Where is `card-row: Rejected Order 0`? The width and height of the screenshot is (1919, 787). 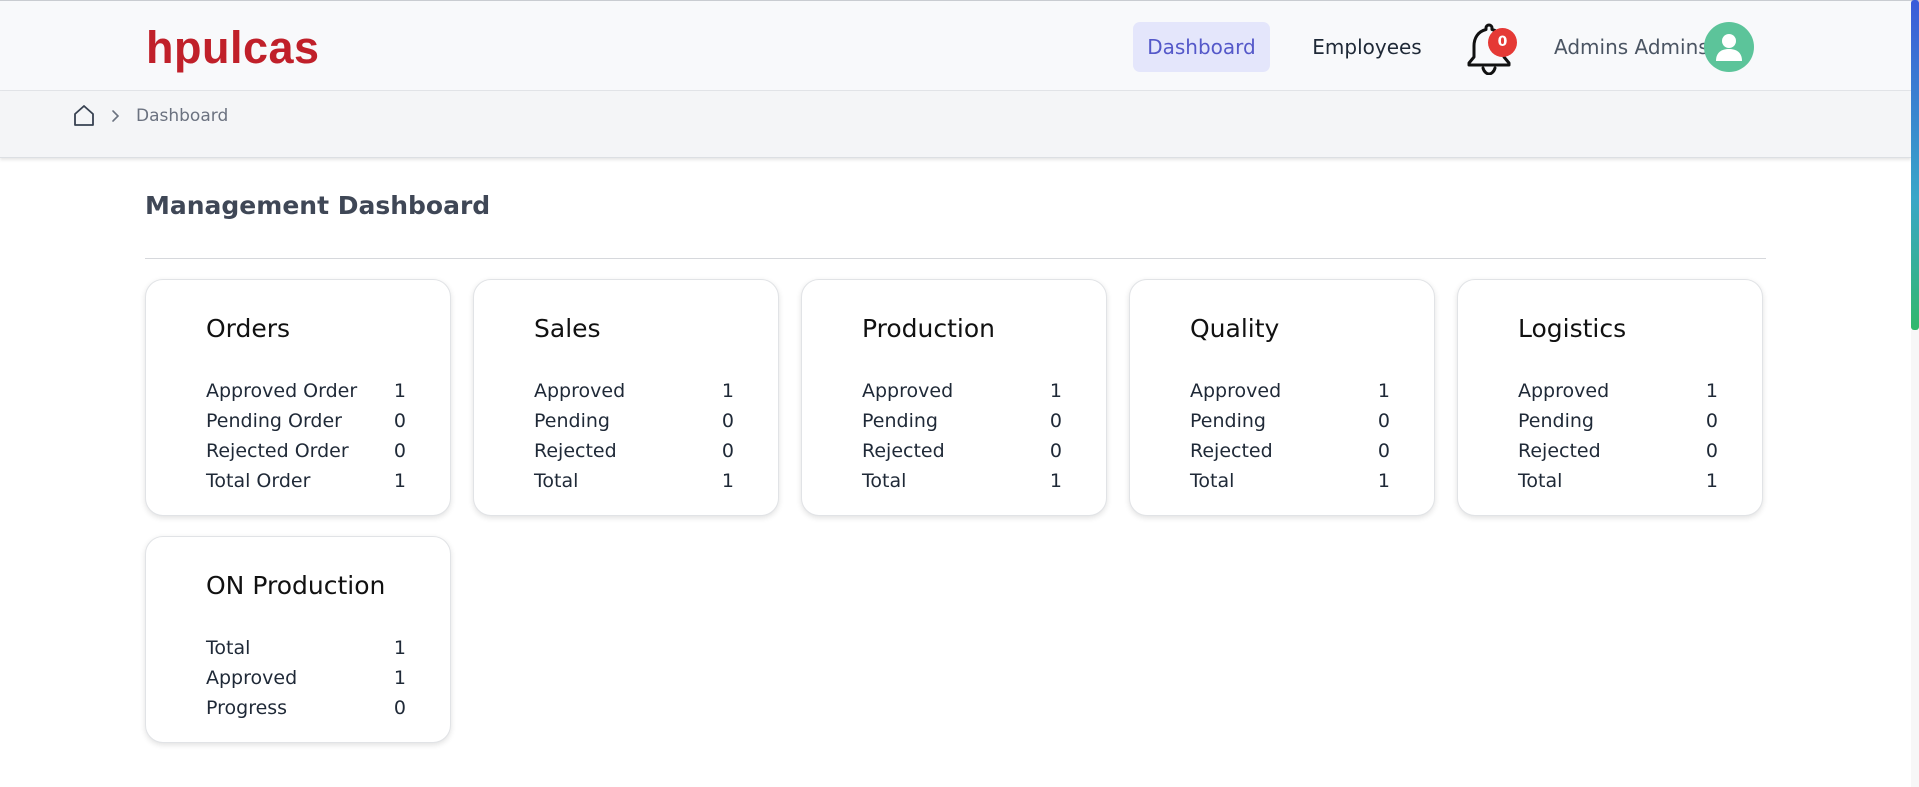
card-row: Rejected Order 0 is located at coordinates (306, 455).